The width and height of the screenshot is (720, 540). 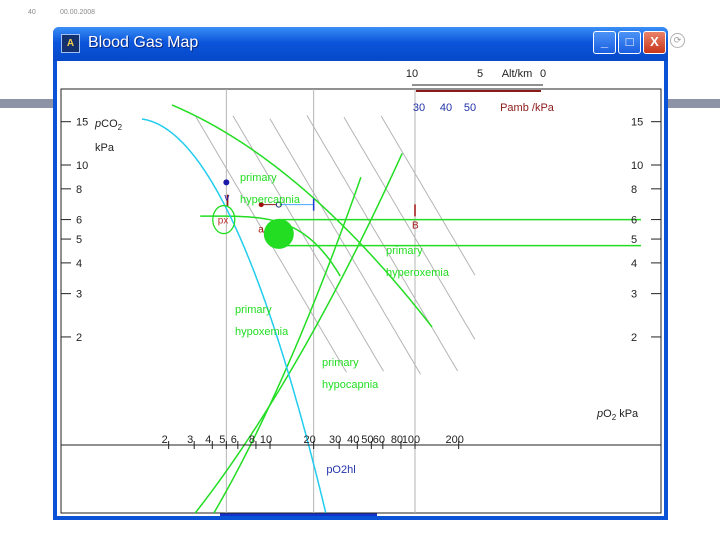 I want to click on bottom-altitude-axis-label: pO2hl, so click(x=340, y=470).